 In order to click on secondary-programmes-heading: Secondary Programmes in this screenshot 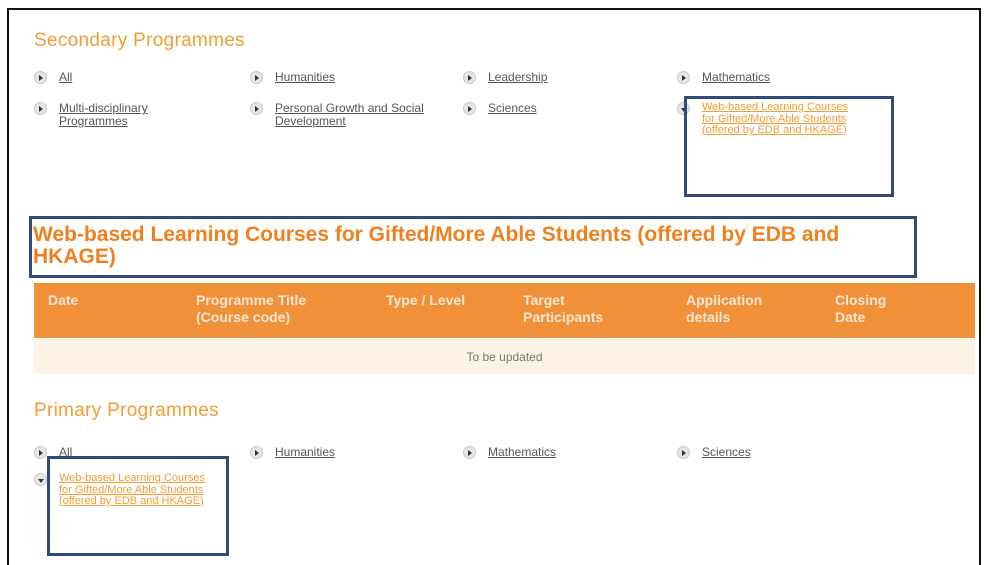, I will do `click(139, 40)`.